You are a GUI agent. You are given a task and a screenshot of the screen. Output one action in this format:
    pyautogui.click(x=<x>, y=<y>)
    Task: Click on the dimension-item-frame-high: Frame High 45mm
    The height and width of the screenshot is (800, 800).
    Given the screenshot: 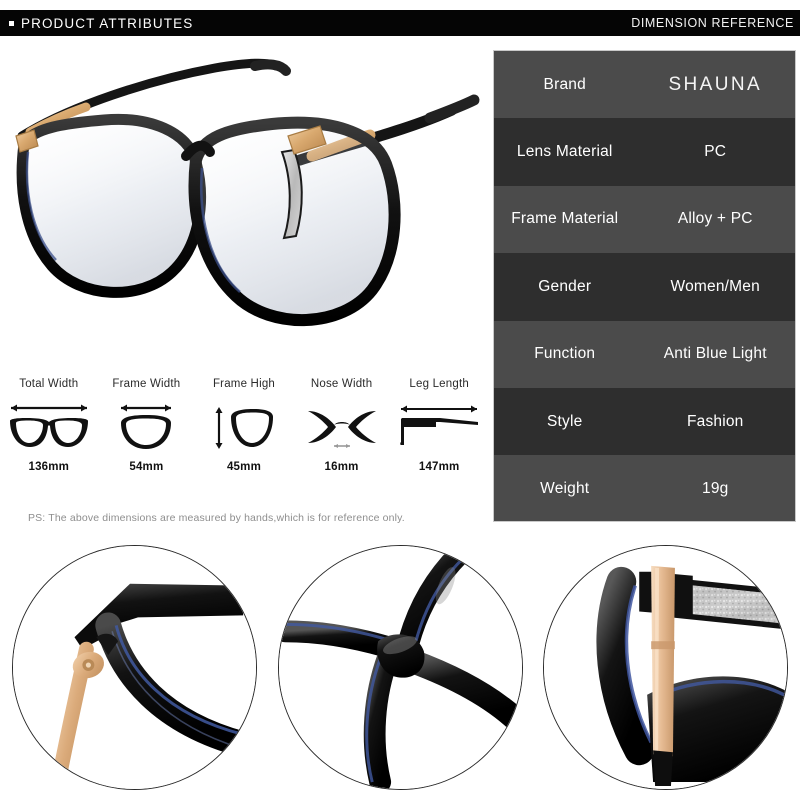 What is the action you would take?
    pyautogui.click(x=244, y=435)
    